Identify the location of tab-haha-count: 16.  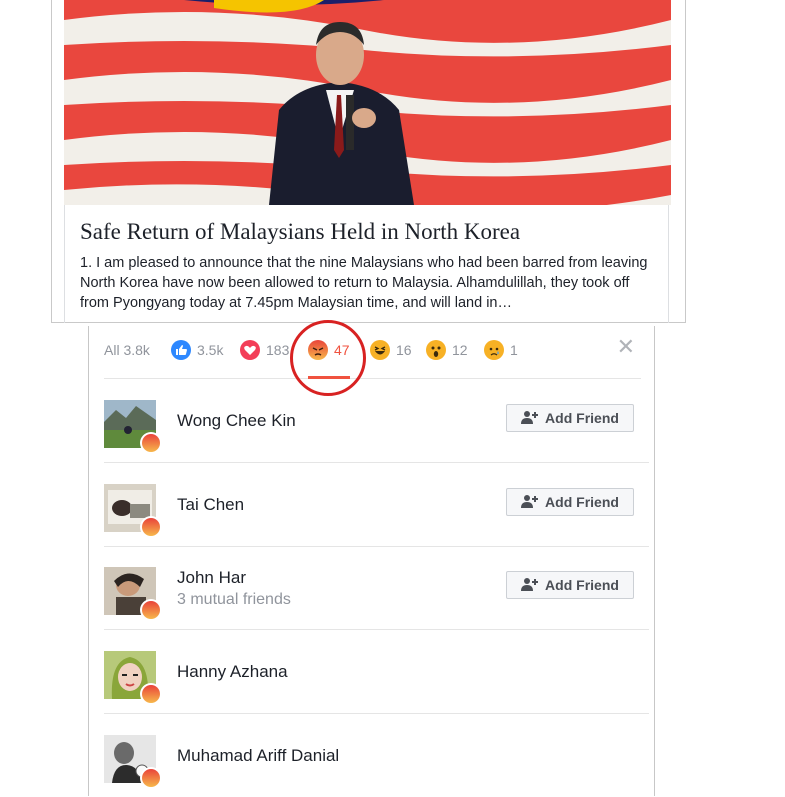
(404, 350).